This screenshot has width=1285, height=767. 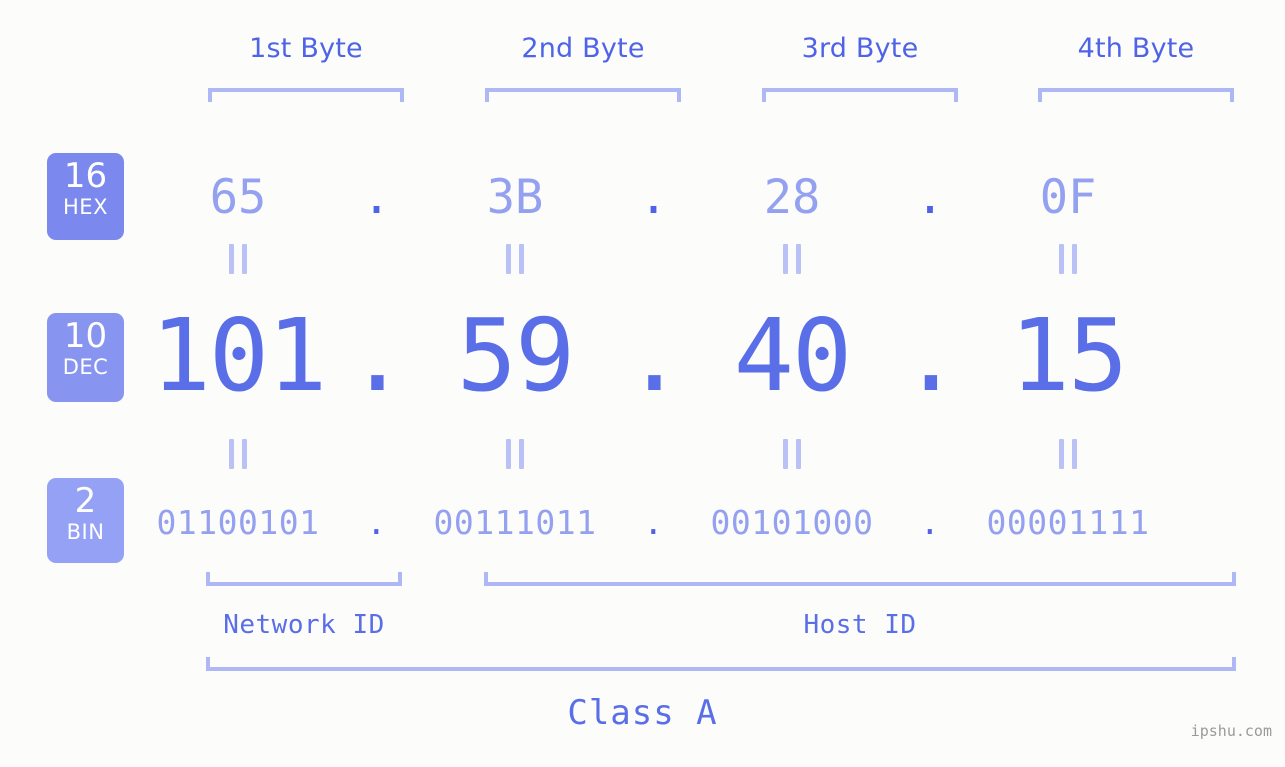 I want to click on hex-octet-2: 3B, so click(x=515, y=197).